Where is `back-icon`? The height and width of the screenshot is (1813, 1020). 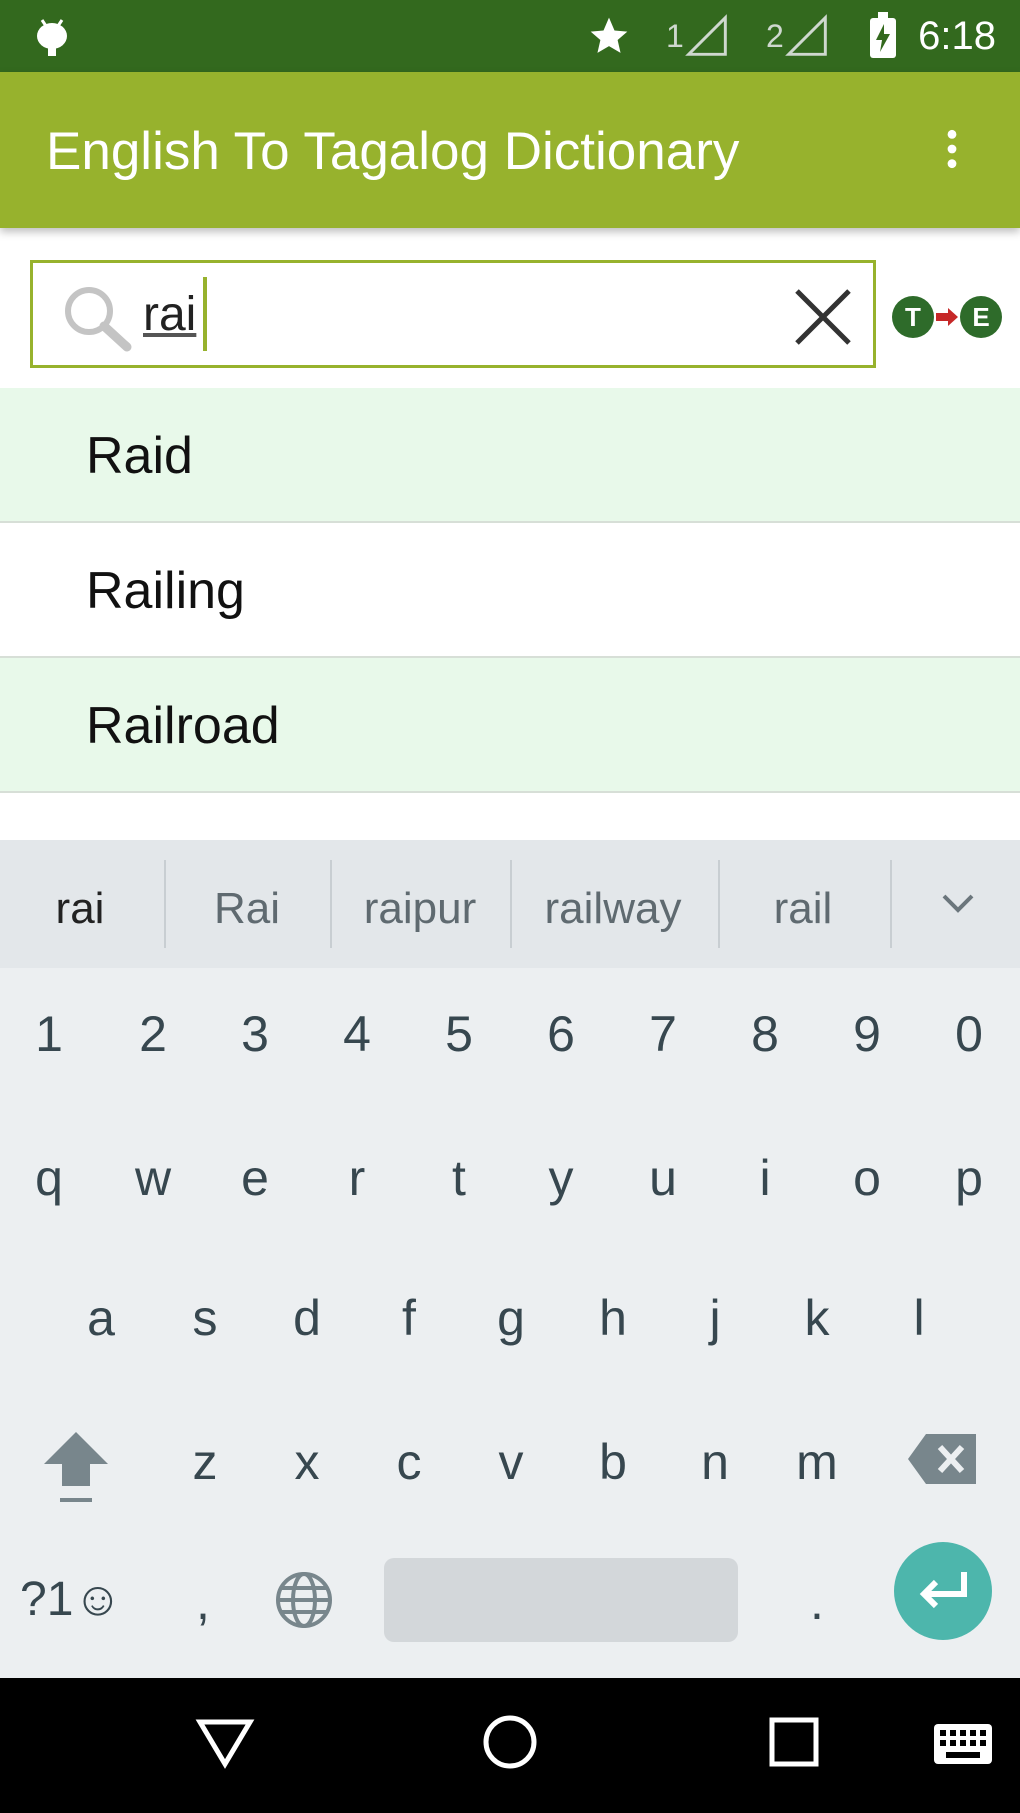
back-icon is located at coordinates (225, 1743).